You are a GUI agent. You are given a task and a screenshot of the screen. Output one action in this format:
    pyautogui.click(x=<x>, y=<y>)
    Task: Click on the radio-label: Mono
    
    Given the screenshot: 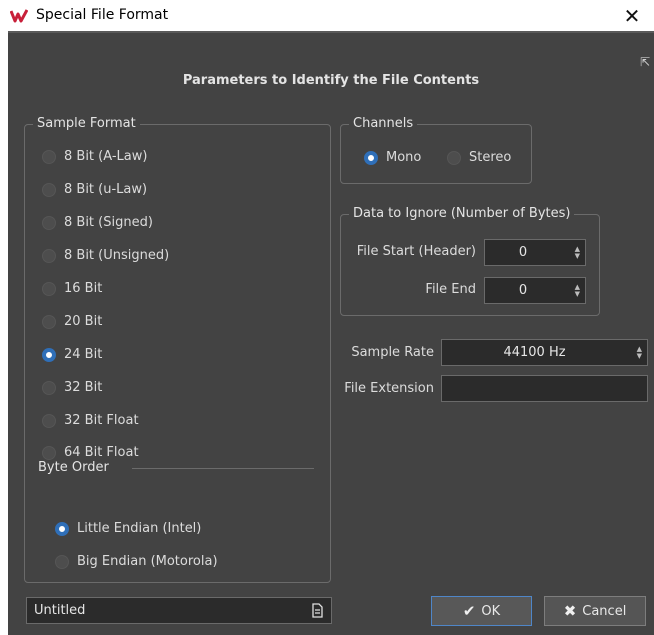 What is the action you would take?
    pyautogui.click(x=404, y=157)
    